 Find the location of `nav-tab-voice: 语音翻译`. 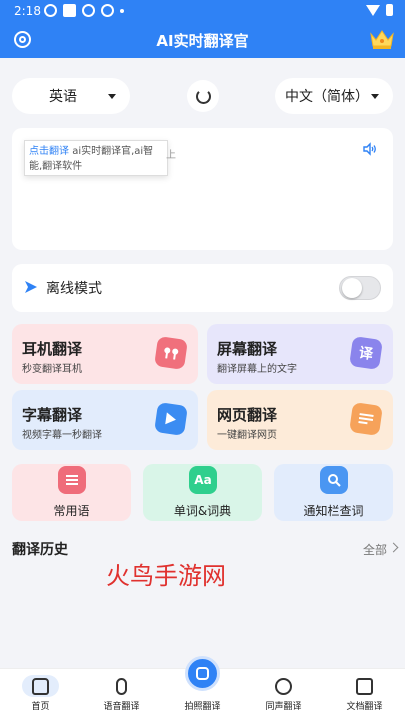

nav-tab-voice: 语音翻译 is located at coordinates (121, 694).